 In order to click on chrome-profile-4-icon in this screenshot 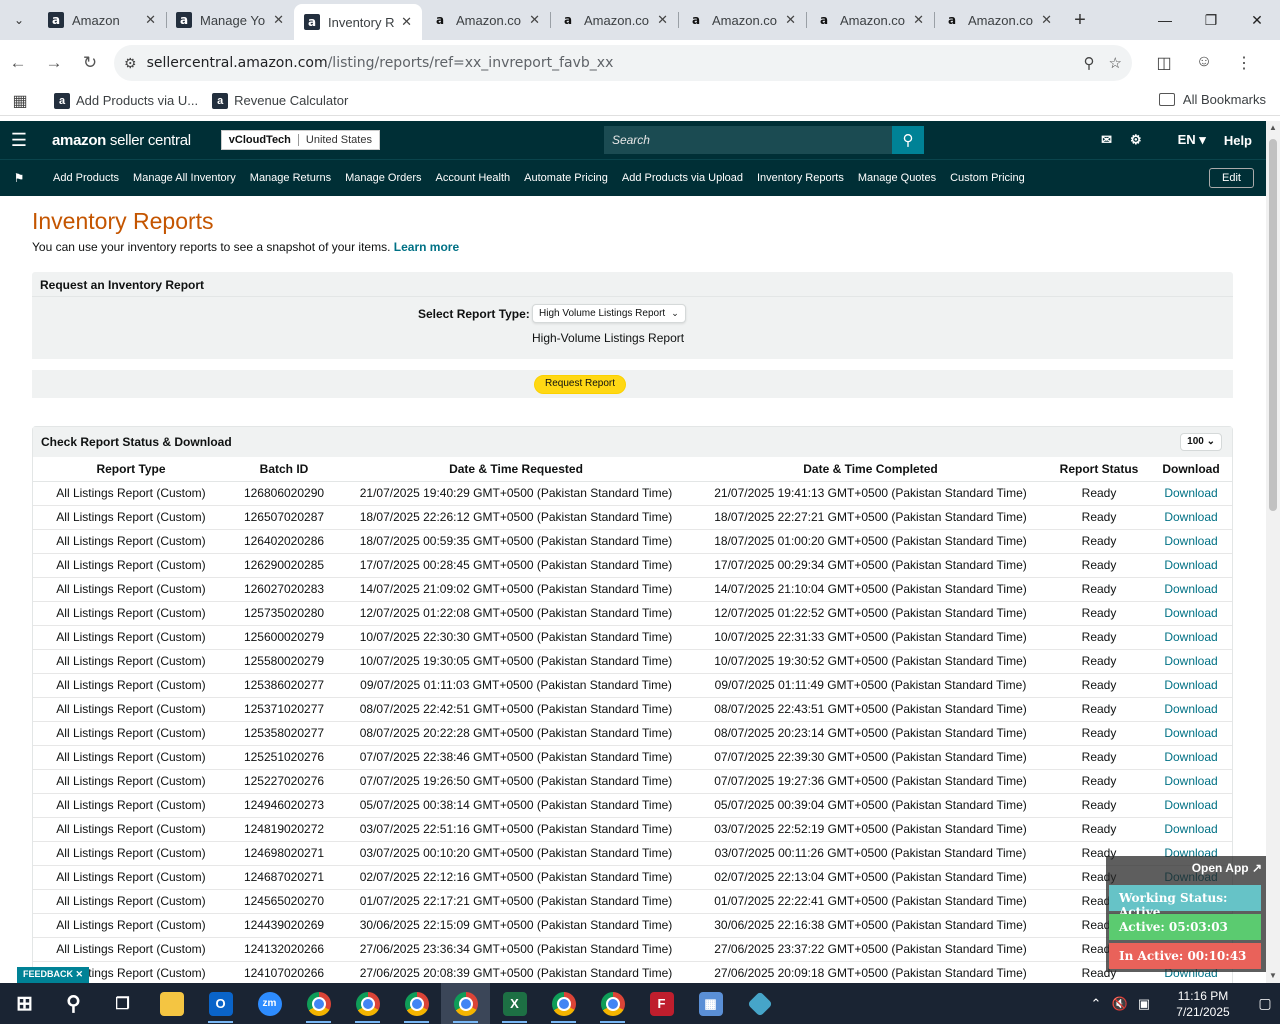, I will do `click(465, 1003)`.